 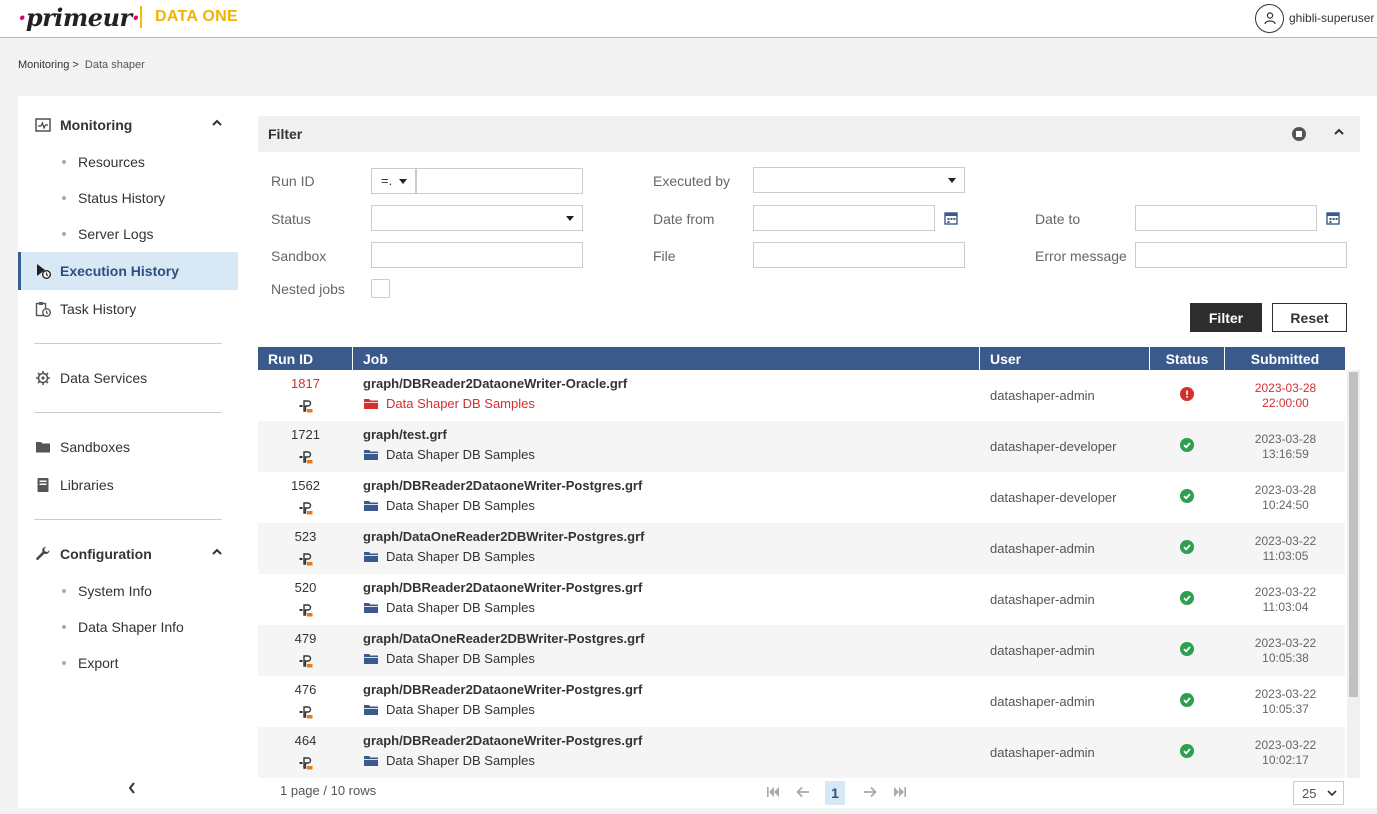 What do you see at coordinates (1299, 134) in the screenshot?
I see `stop-icon` at bounding box center [1299, 134].